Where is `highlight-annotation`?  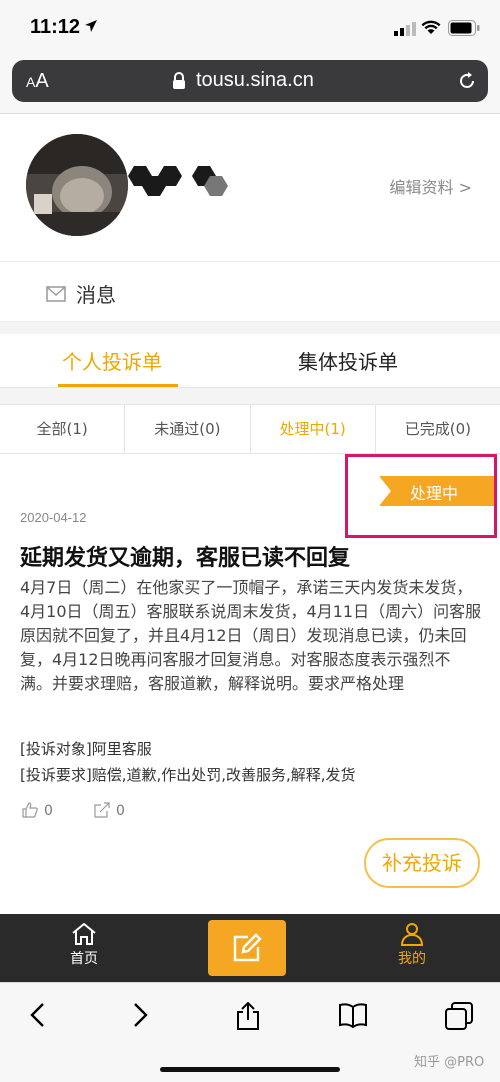 highlight-annotation is located at coordinates (421, 496).